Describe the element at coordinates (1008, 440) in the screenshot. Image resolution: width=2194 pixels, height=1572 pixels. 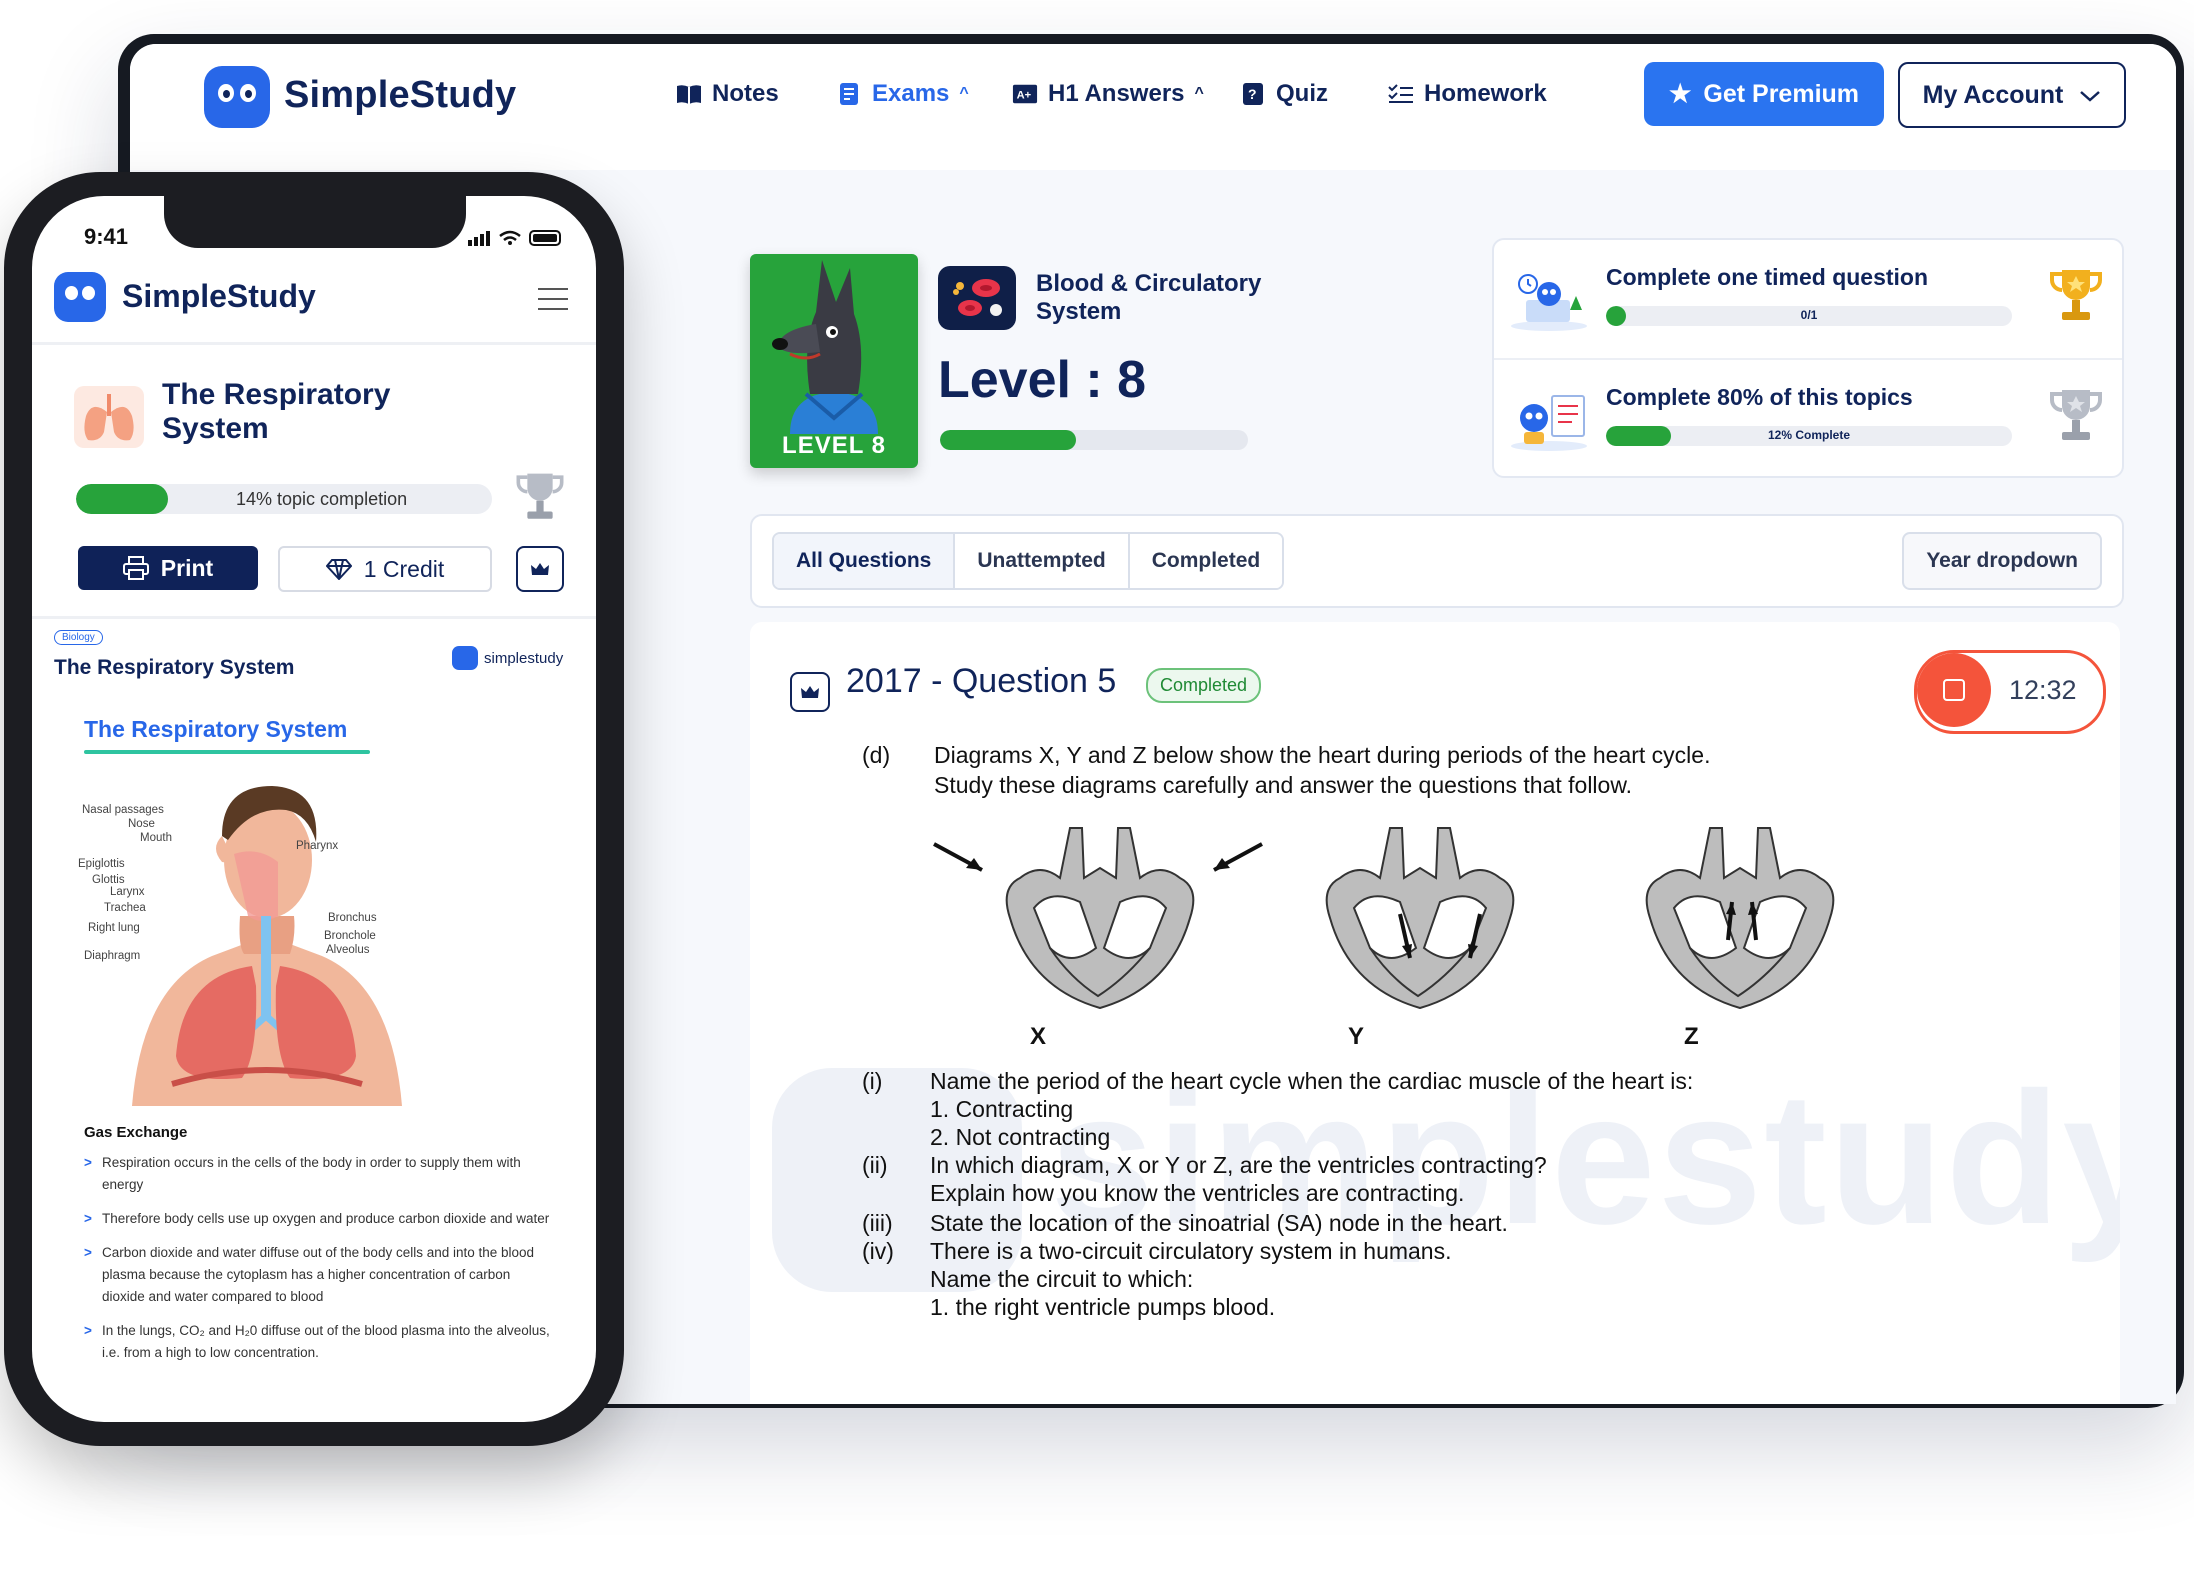
I see `level-progress-fill` at that location.